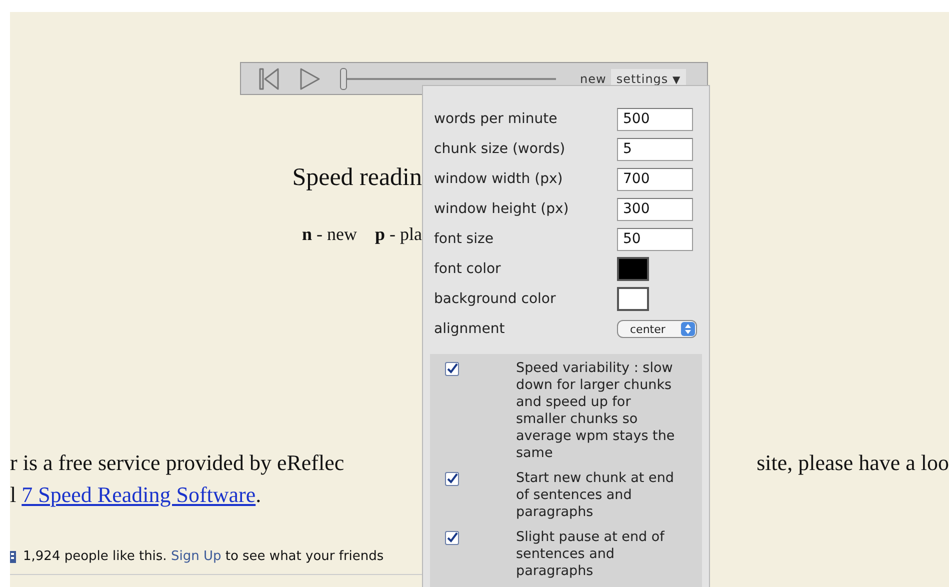  I want to click on option-label: Slight pause at end of sentences and paragraphs, so click(591, 554).